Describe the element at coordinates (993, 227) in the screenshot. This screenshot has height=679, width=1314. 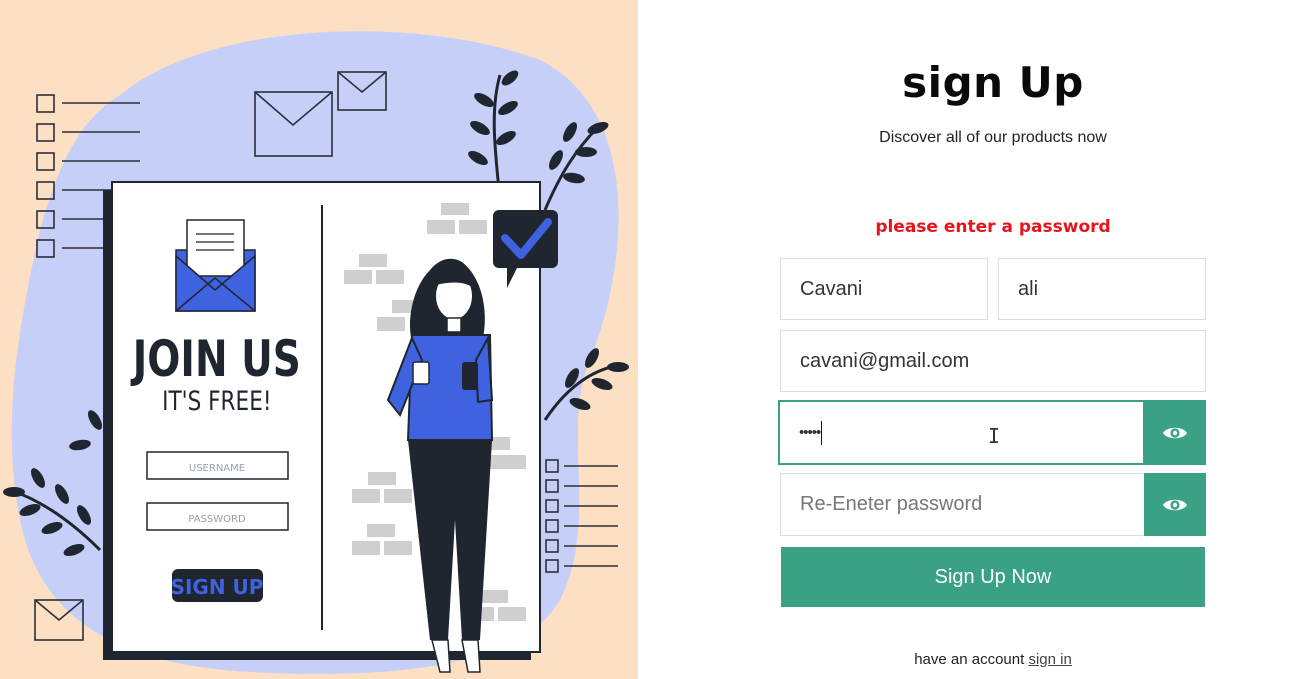
I see `error-message: please enter a password` at that location.